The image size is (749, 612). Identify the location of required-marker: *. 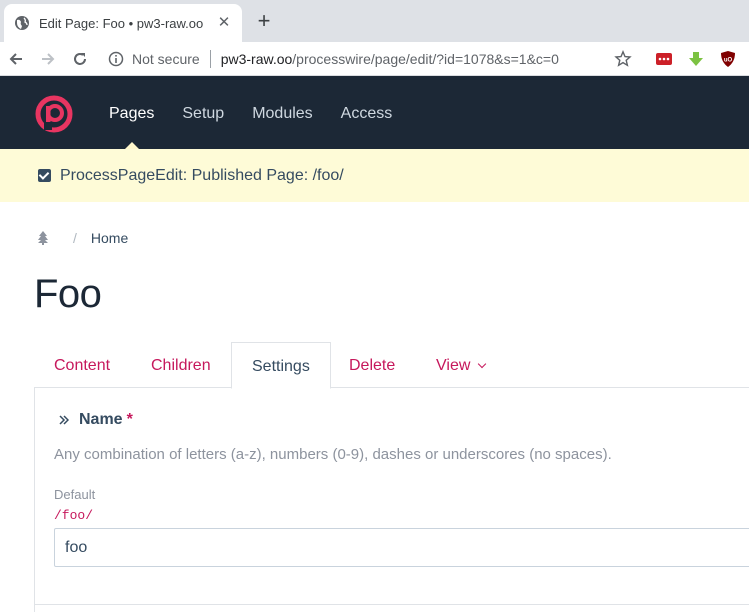
(129, 419).